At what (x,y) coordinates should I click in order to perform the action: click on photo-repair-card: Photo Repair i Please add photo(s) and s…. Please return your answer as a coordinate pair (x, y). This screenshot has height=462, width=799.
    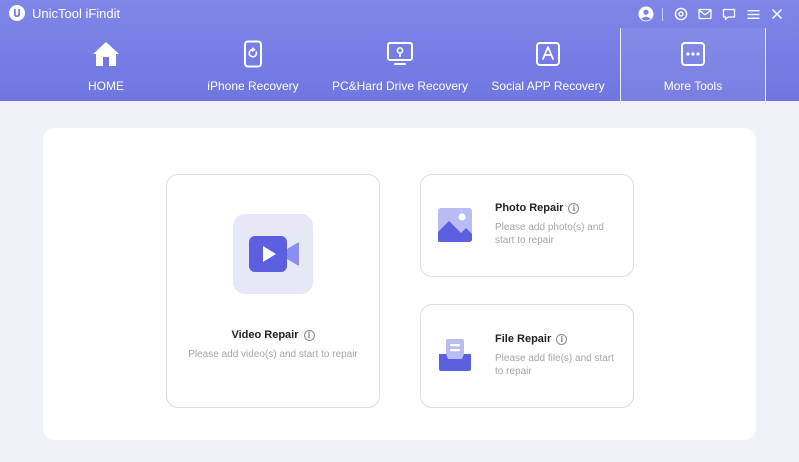
    Looking at the image, I should click on (527, 225).